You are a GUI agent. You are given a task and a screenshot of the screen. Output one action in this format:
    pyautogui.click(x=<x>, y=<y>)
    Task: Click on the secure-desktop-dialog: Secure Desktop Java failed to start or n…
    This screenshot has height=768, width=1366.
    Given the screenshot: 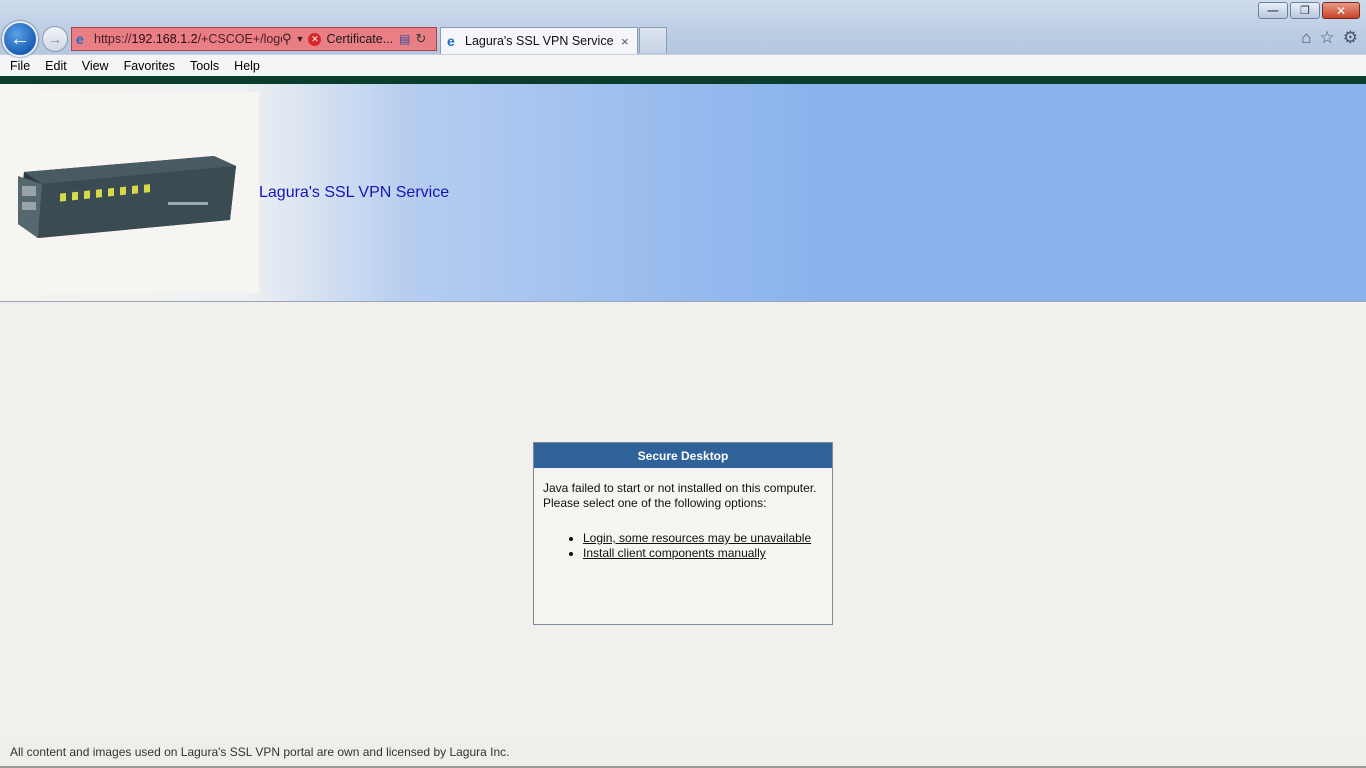 What is the action you would take?
    pyautogui.click(x=683, y=533)
    